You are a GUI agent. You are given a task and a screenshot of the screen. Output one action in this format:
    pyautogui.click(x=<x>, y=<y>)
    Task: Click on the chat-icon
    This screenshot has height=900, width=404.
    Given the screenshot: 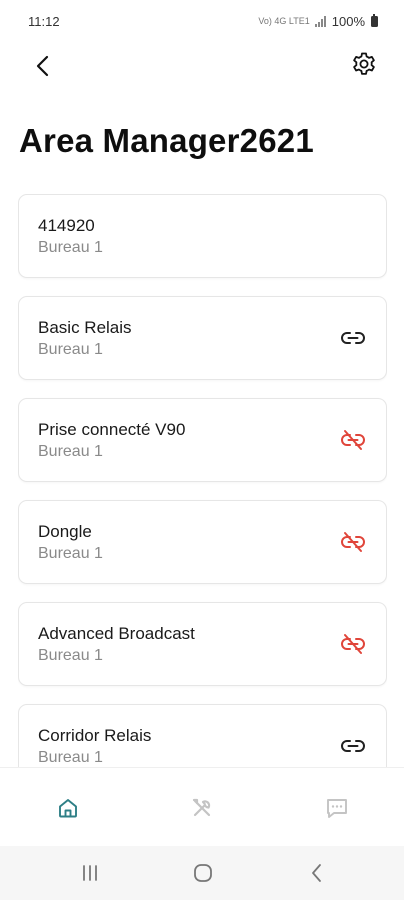 What is the action you would take?
    pyautogui.click(x=337, y=808)
    